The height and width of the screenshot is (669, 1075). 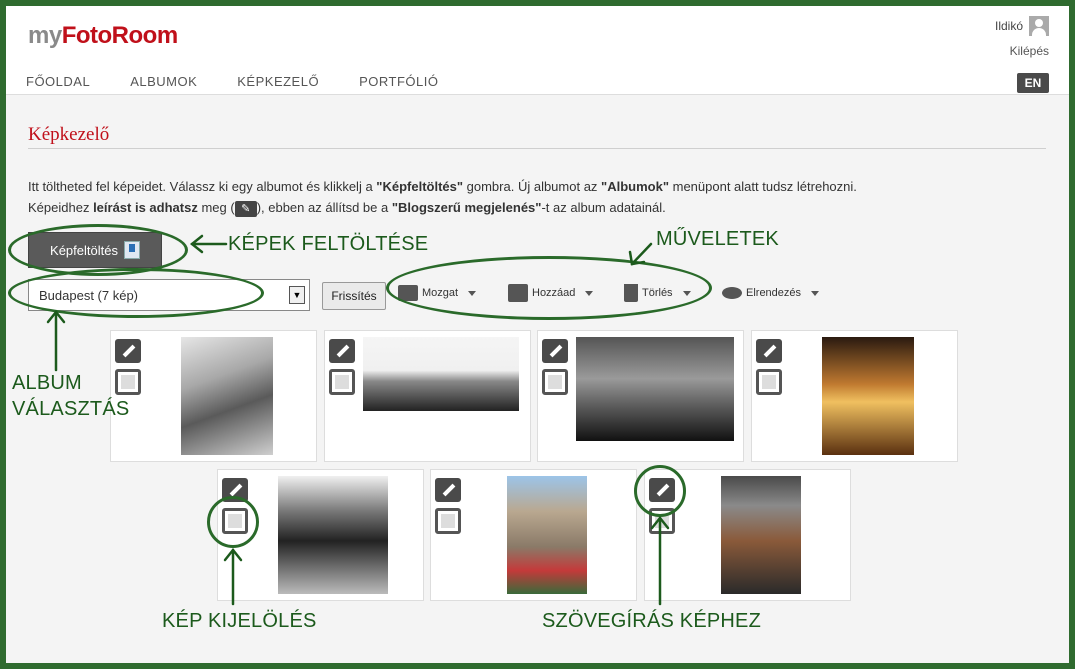 What do you see at coordinates (239, 621) in the screenshot?
I see `annotation-select-image: KÉP KIJELÖLÉS` at bounding box center [239, 621].